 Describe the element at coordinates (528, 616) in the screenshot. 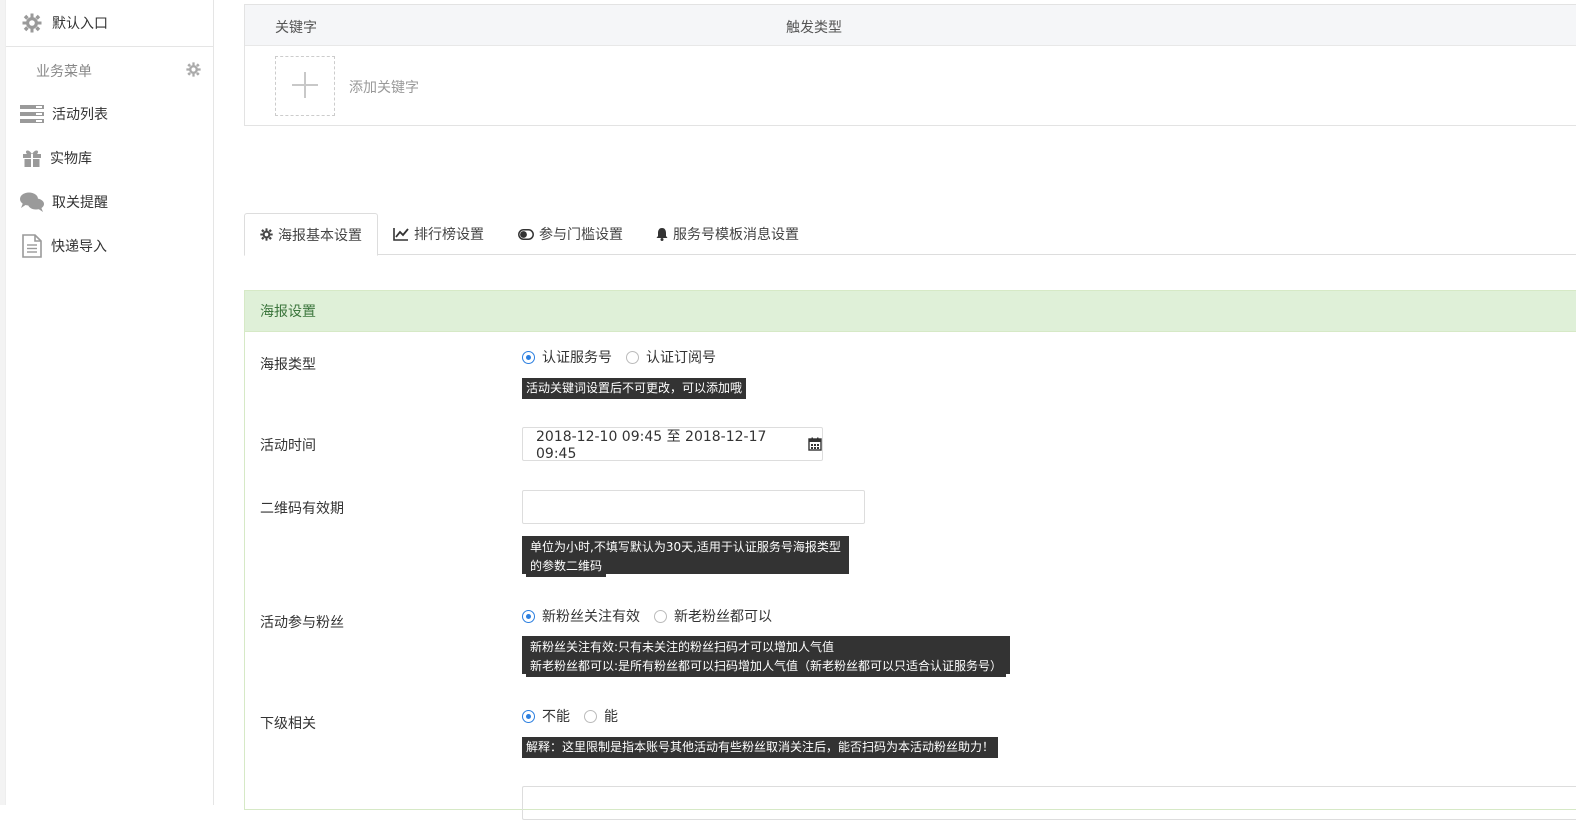

I see `fans-radio-new-only` at that location.